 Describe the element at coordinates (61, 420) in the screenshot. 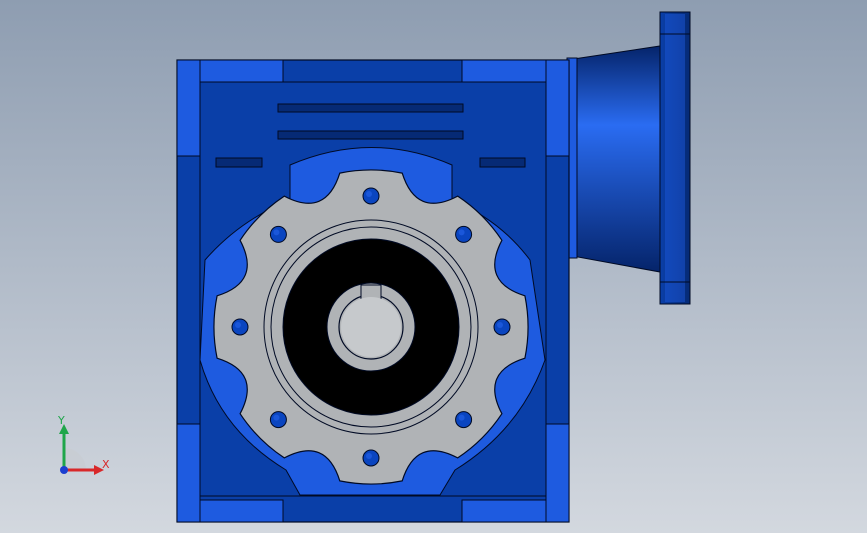

I see `y-axis-label: Y` at that location.